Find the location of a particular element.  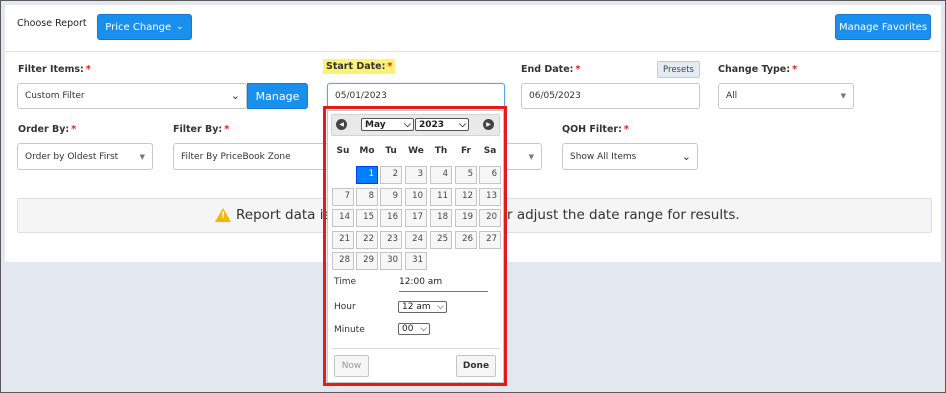

qoh-filter-value: Show All Items is located at coordinates (603, 156).